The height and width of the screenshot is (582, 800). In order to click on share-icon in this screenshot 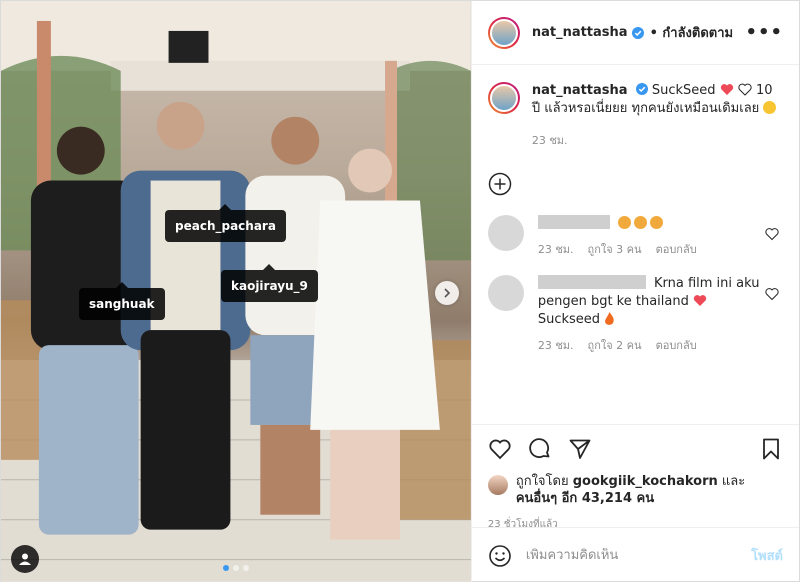, I will do `click(580, 449)`.